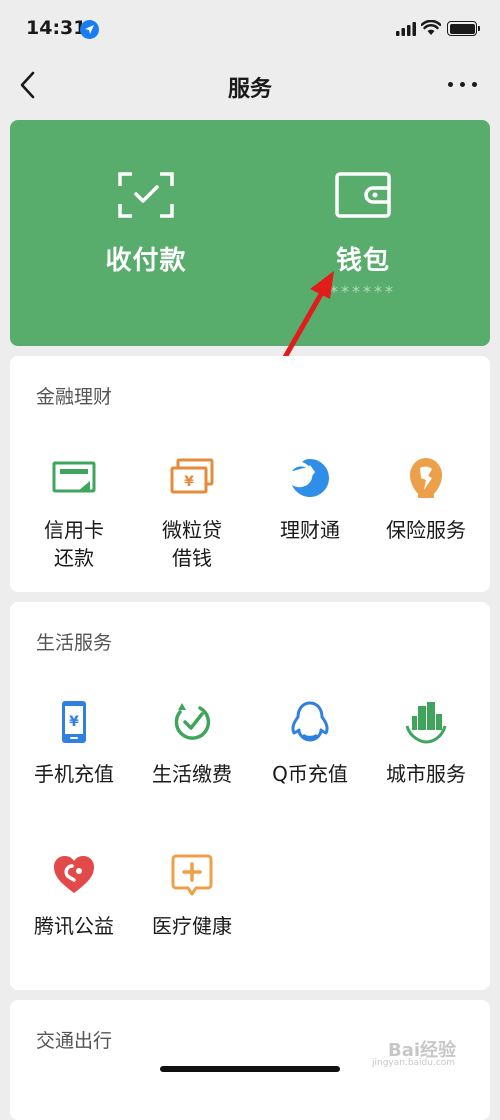  Describe the element at coordinates (56, 28) in the screenshot. I see `status-time: 14:31` at that location.